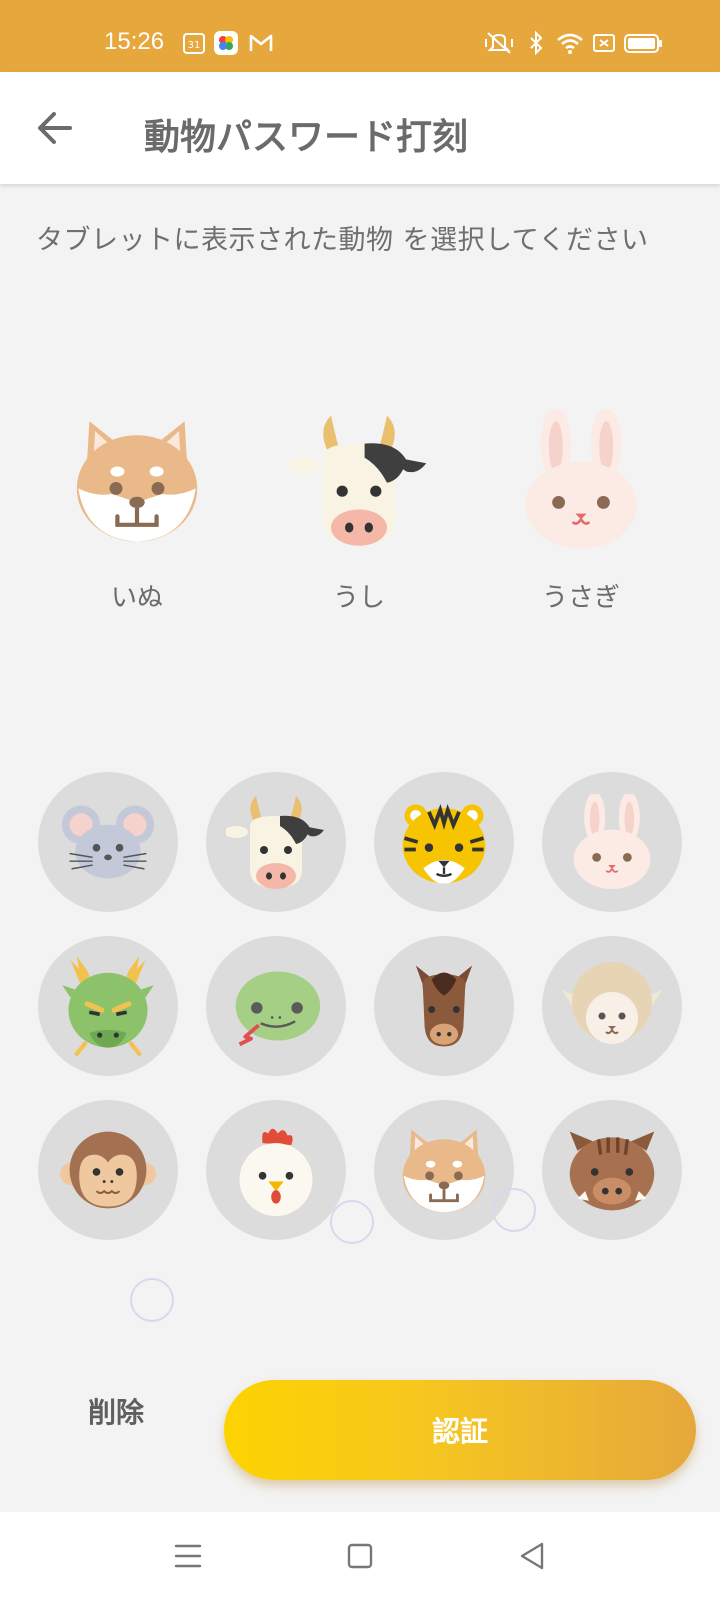  I want to click on animal-button-rooster, so click(276, 1170).